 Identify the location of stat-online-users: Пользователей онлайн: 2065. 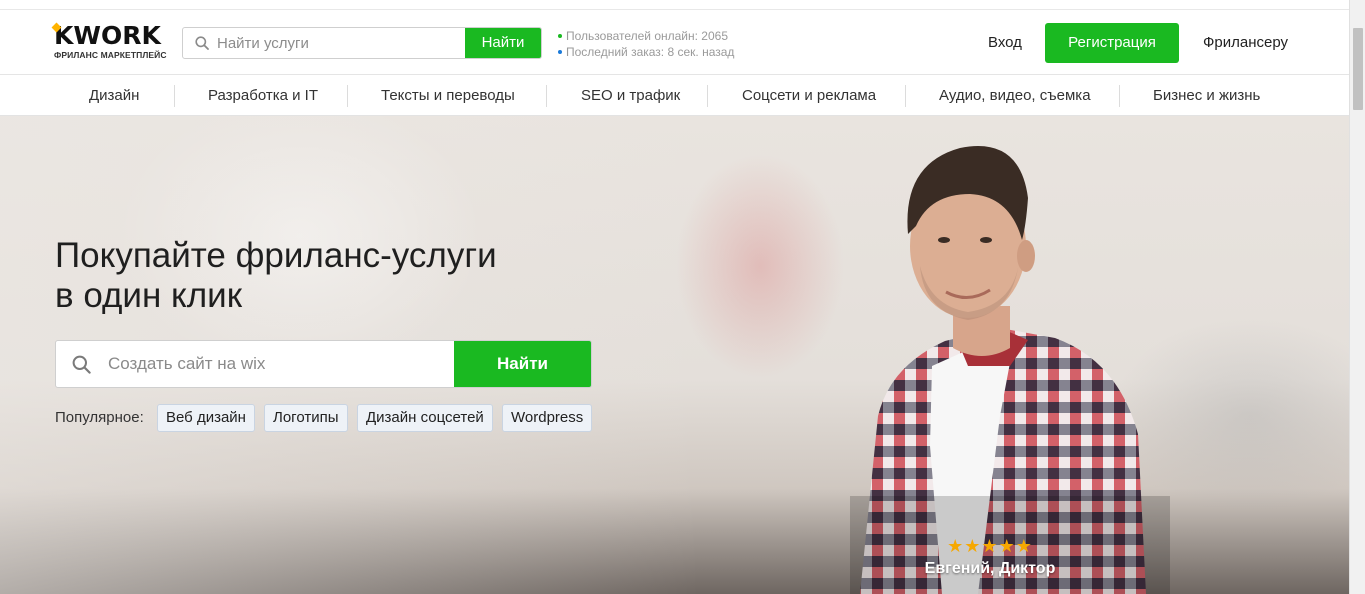
(646, 36).